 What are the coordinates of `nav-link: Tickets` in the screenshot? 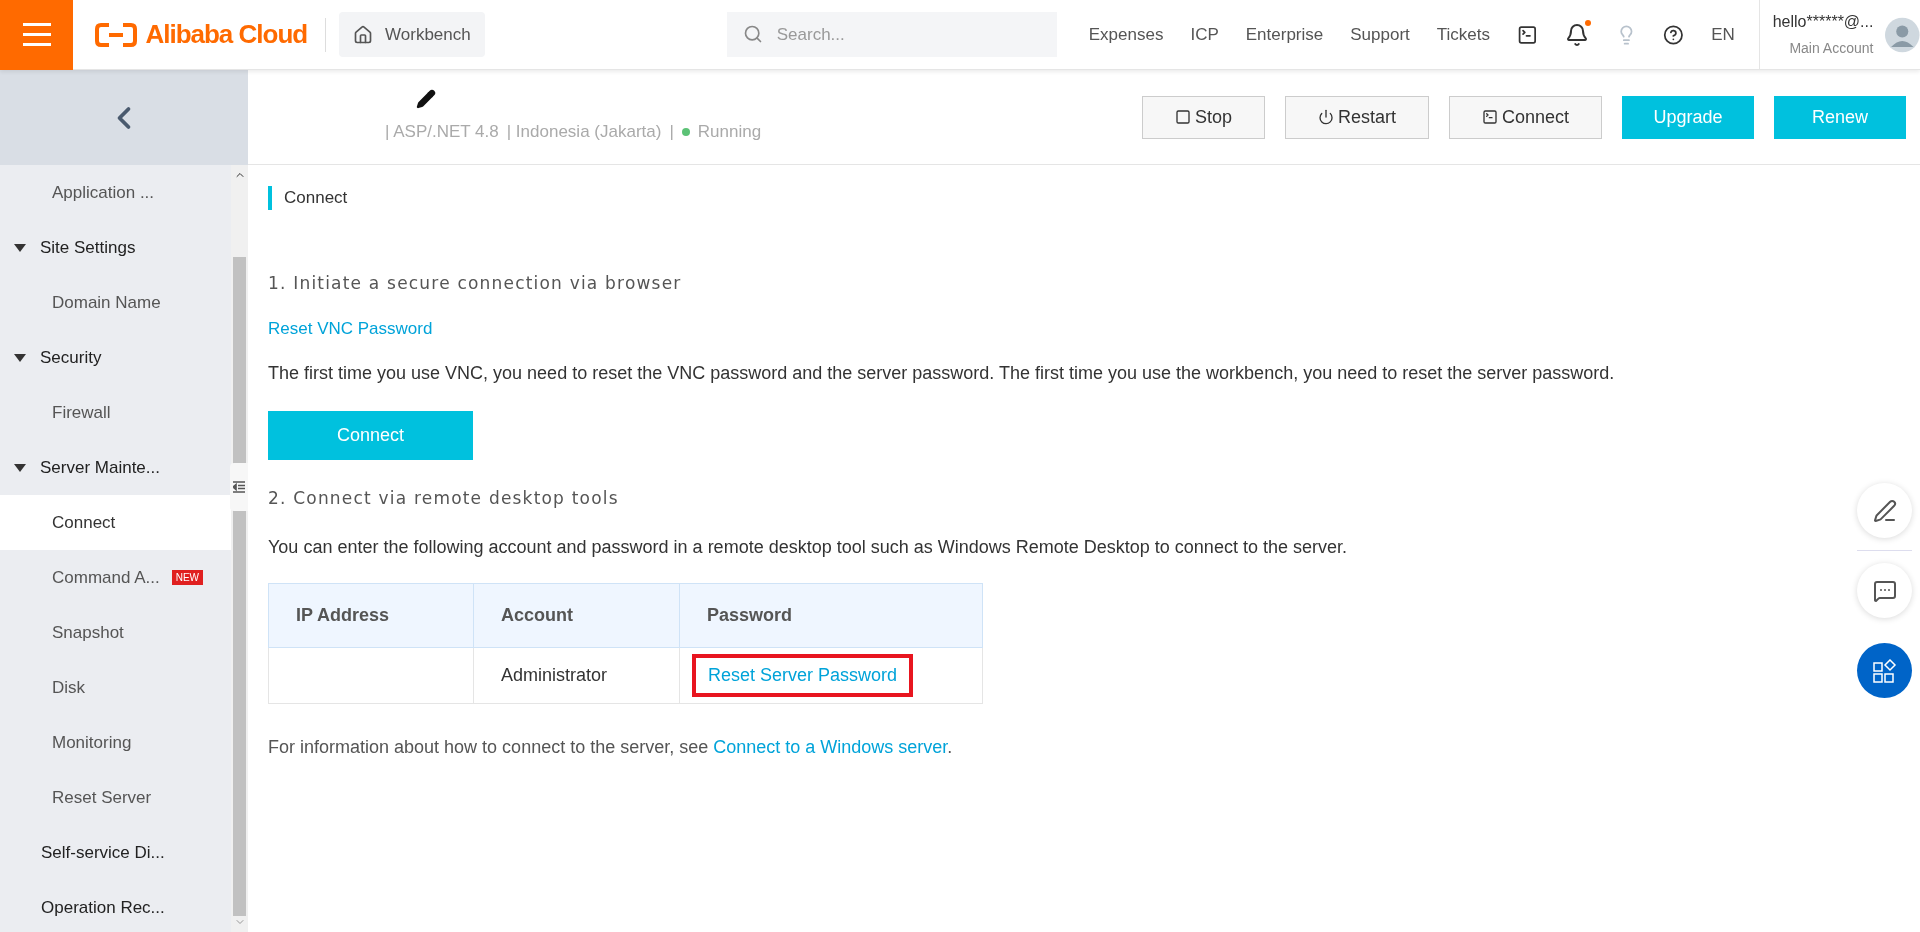 It's located at (1463, 34).